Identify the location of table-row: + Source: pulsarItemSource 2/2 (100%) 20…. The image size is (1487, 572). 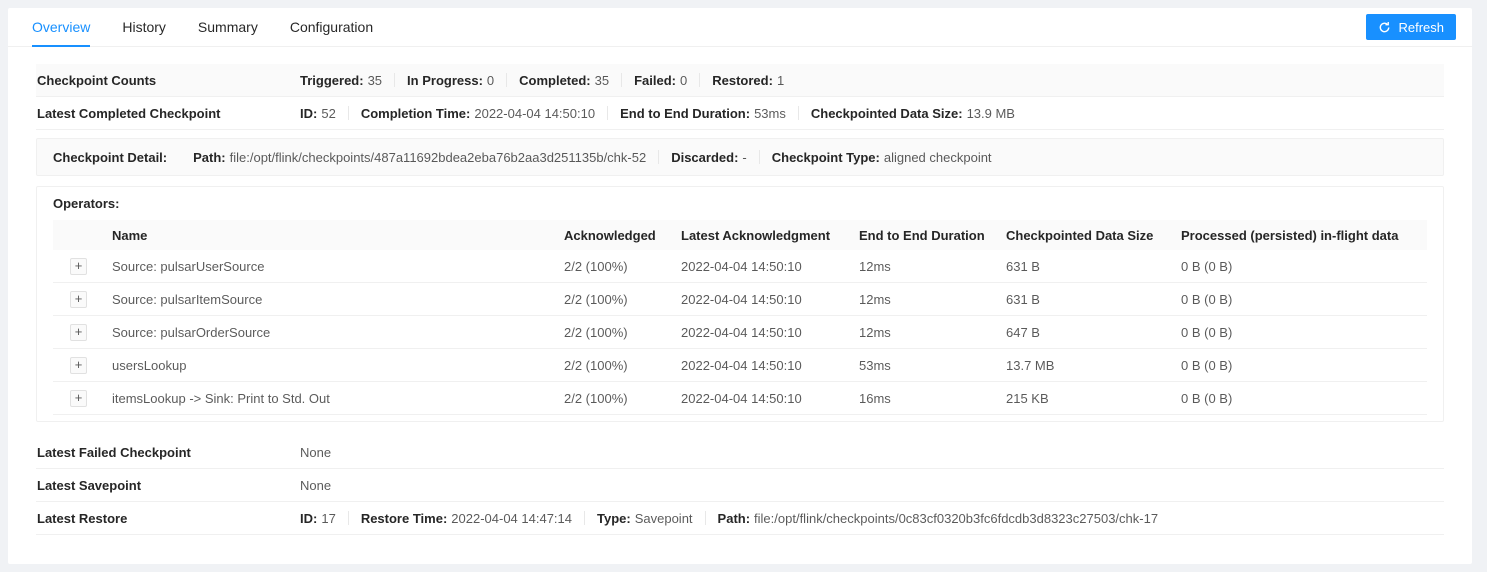
(740, 299).